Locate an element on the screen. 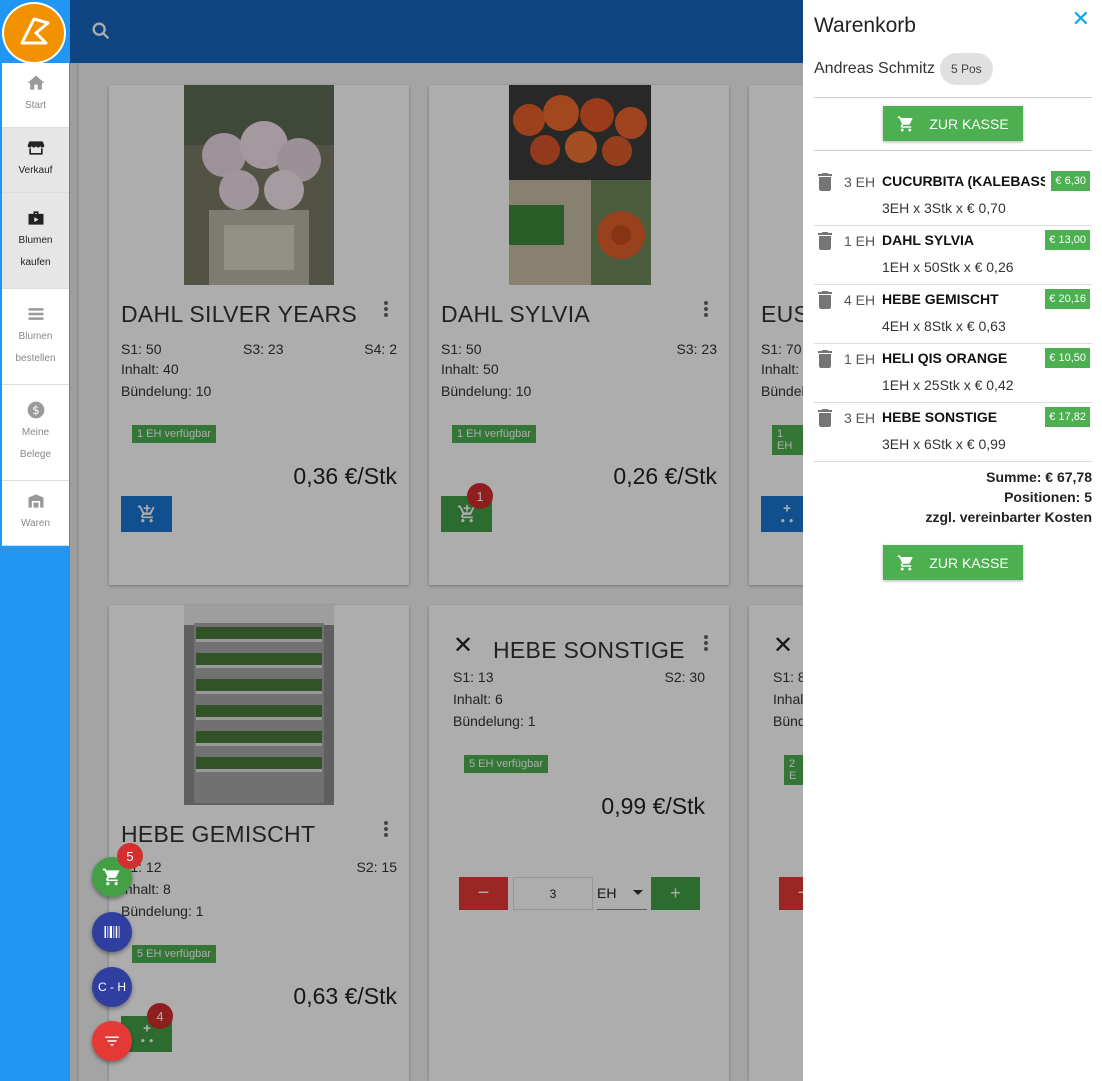 This screenshot has width=1102, height=1081. unit-value: EH is located at coordinates (607, 893).